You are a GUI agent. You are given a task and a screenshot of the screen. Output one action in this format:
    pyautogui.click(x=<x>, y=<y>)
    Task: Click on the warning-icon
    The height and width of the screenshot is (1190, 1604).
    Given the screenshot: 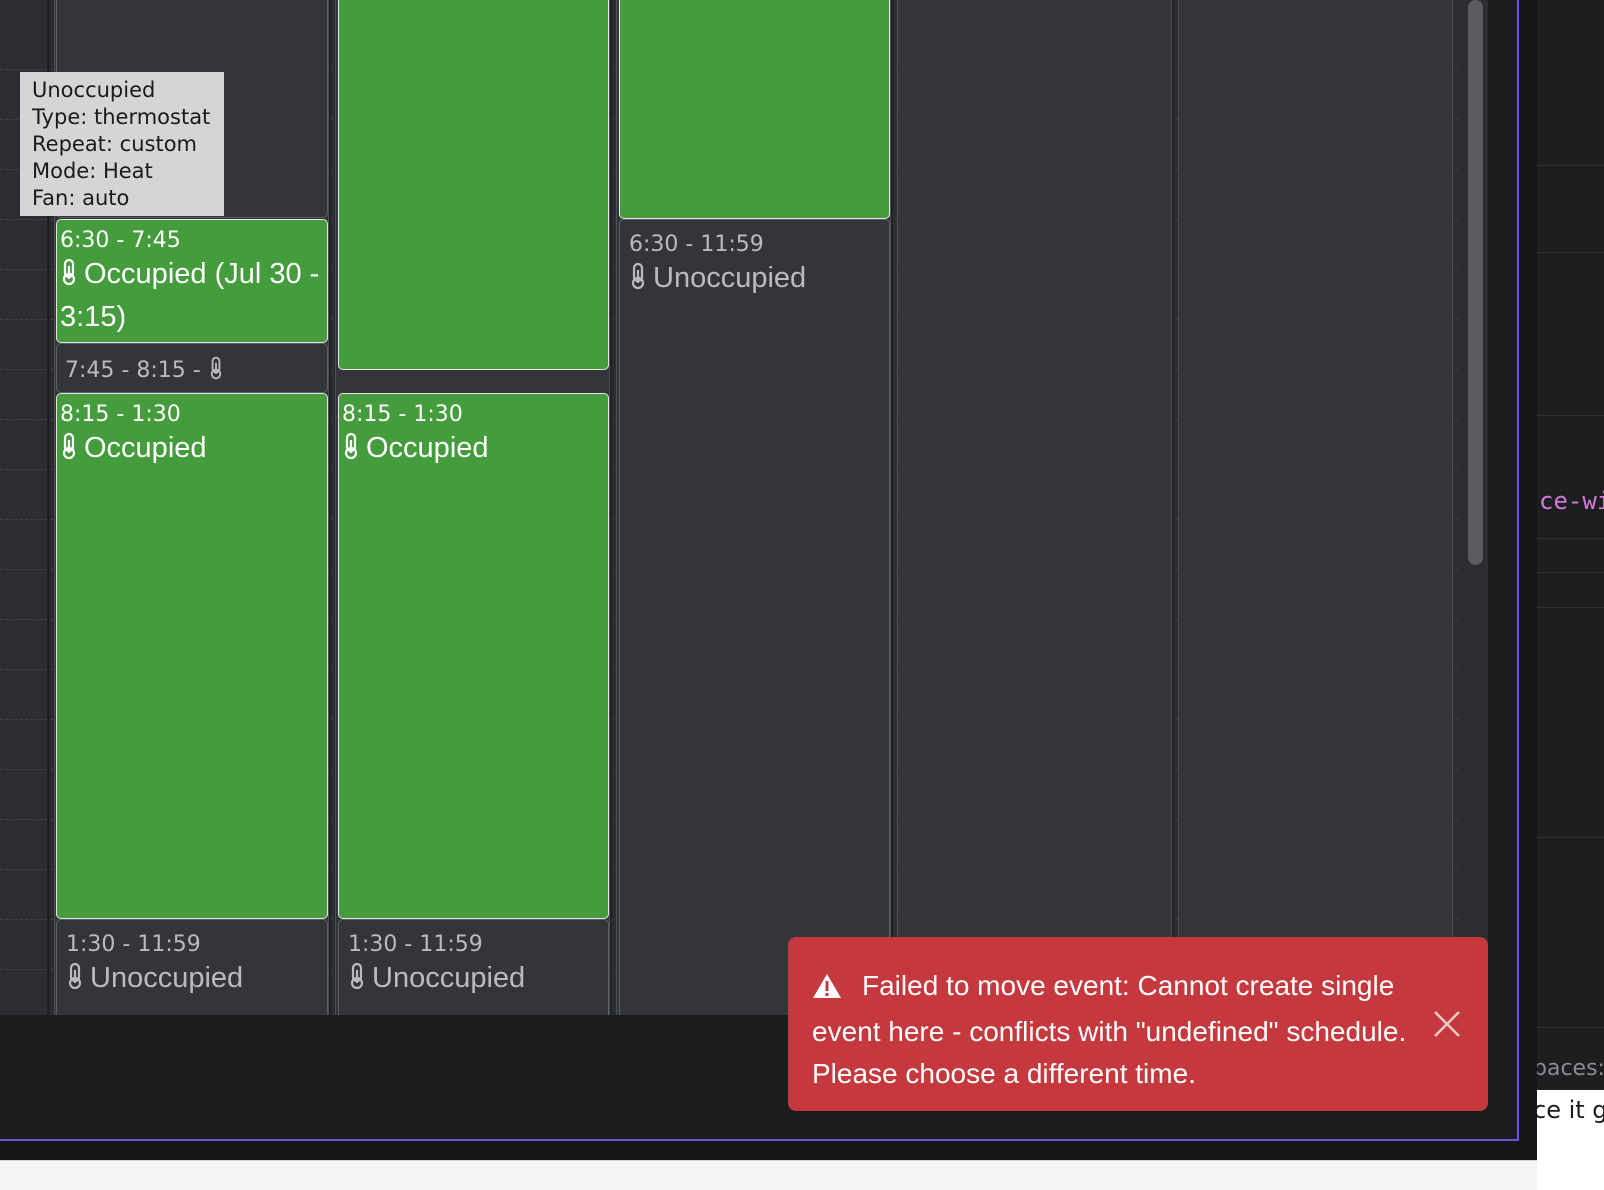 What is the action you would take?
    pyautogui.click(x=827, y=990)
    